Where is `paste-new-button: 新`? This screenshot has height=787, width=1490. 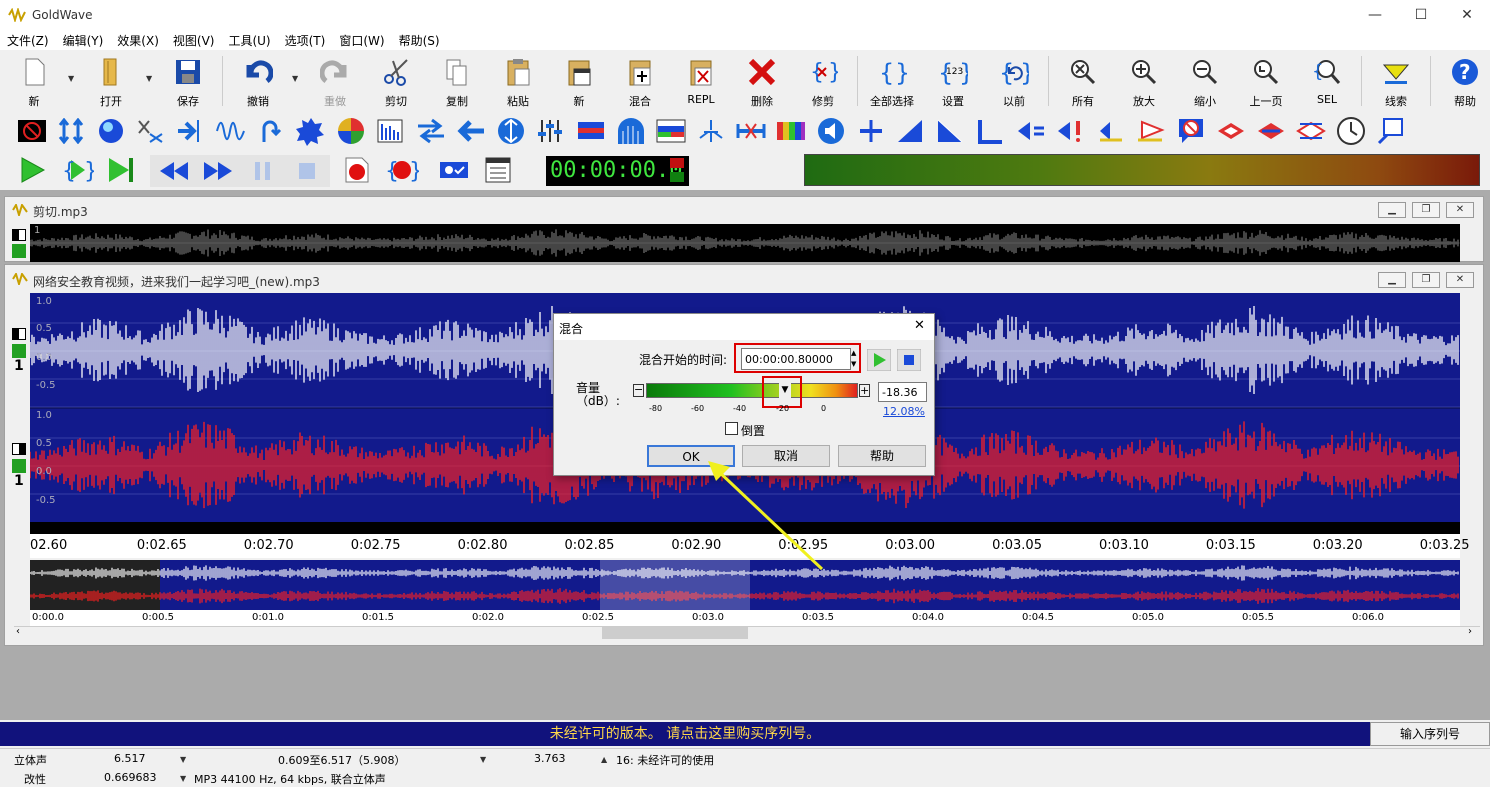
paste-new-button: 新 is located at coordinates (579, 81).